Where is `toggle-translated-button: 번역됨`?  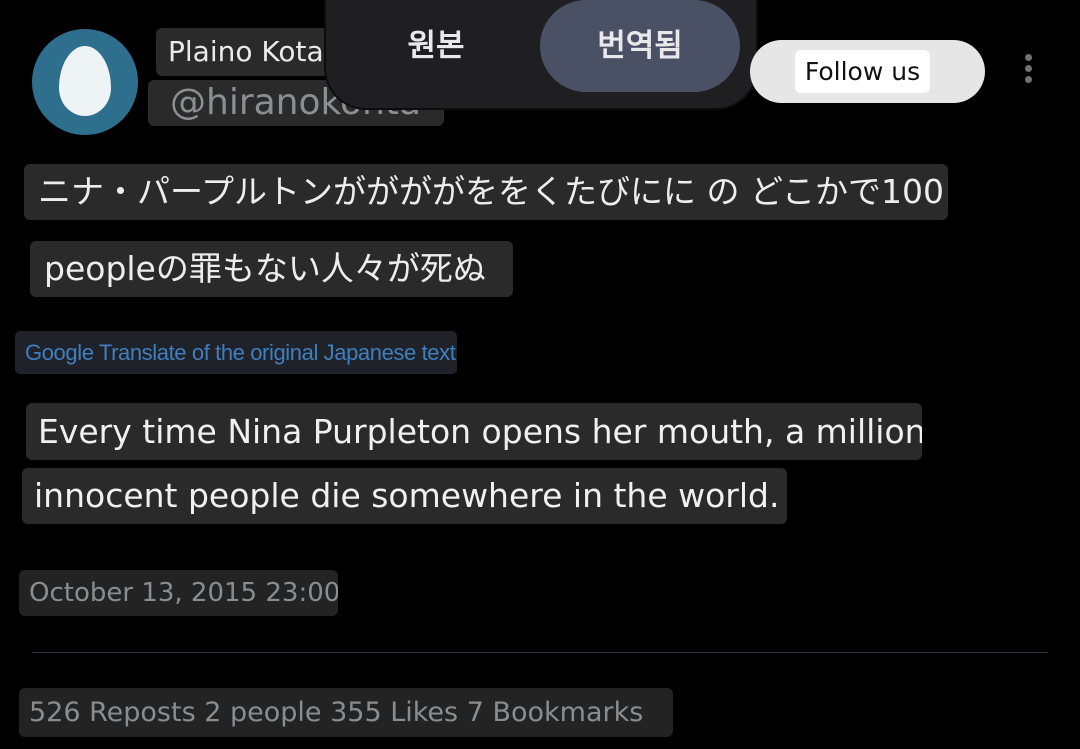
toggle-translated-button: 번역됨 is located at coordinates (640, 46).